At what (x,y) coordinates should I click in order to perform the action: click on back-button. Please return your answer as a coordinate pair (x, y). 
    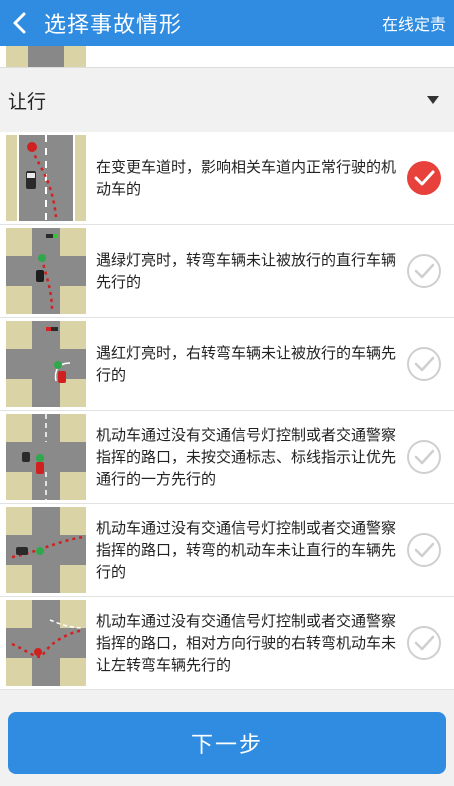
    Looking at the image, I should click on (20, 23).